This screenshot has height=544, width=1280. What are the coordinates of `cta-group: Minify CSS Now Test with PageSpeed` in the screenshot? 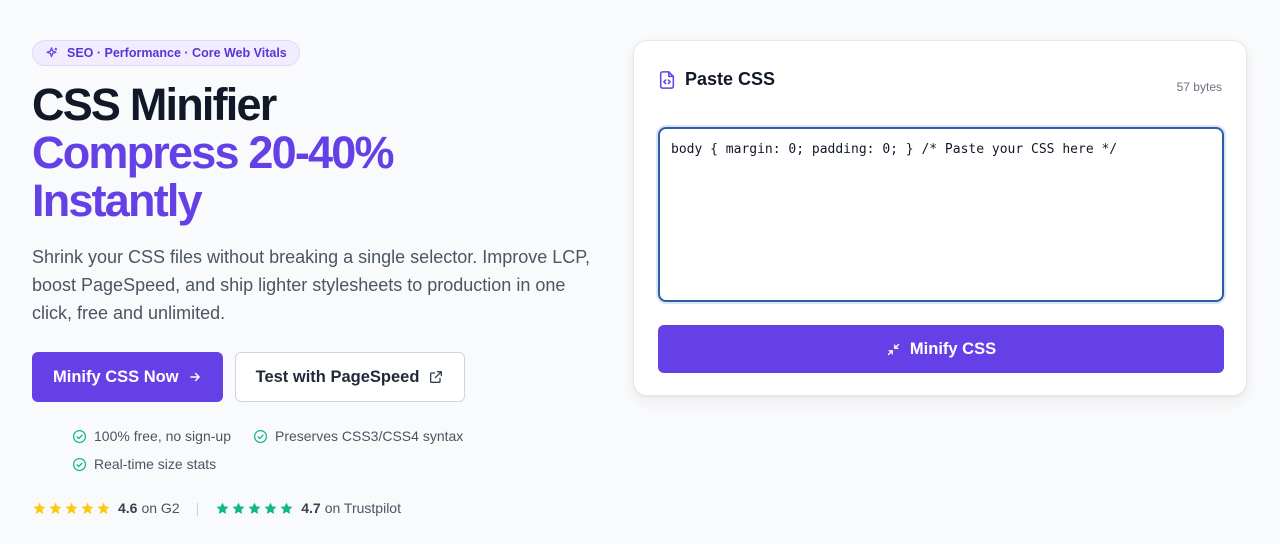 It's located at (322, 377).